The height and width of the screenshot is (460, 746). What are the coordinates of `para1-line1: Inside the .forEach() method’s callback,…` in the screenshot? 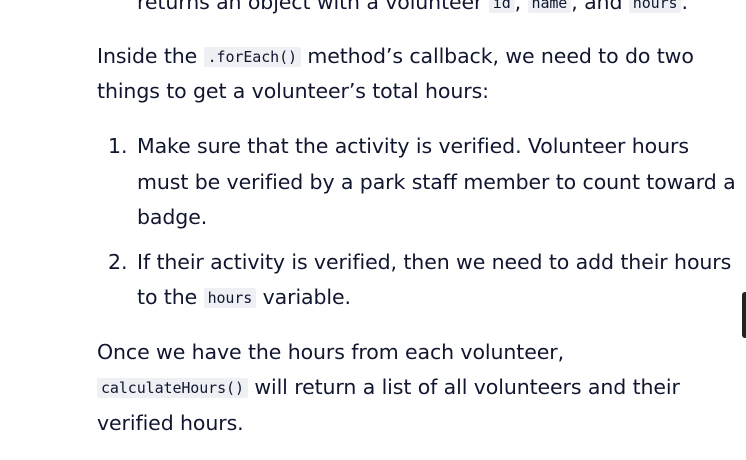 It's located at (395, 57).